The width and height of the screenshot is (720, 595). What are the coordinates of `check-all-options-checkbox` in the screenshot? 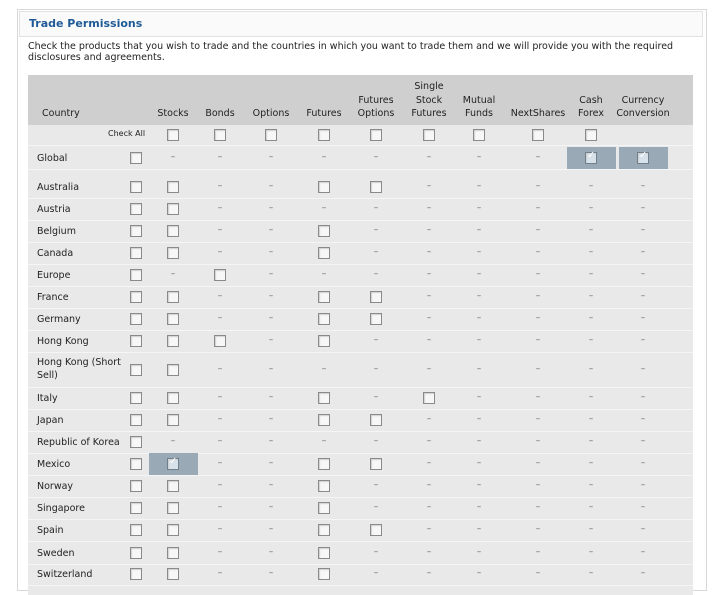 It's located at (271, 135).